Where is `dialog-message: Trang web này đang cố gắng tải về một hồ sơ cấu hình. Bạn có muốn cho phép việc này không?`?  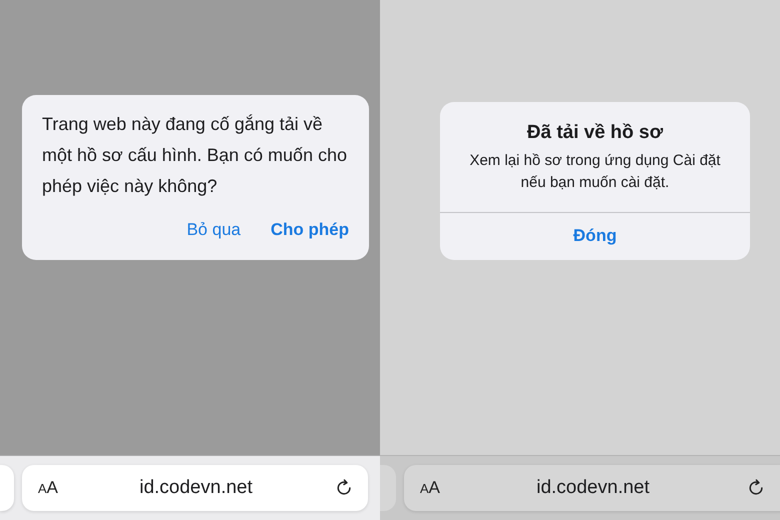
dialog-message: Trang web này đang cố gắng tải về một hồ sơ cấu hình. Bạn có muốn cho phép việc này không? is located at coordinates (195, 155).